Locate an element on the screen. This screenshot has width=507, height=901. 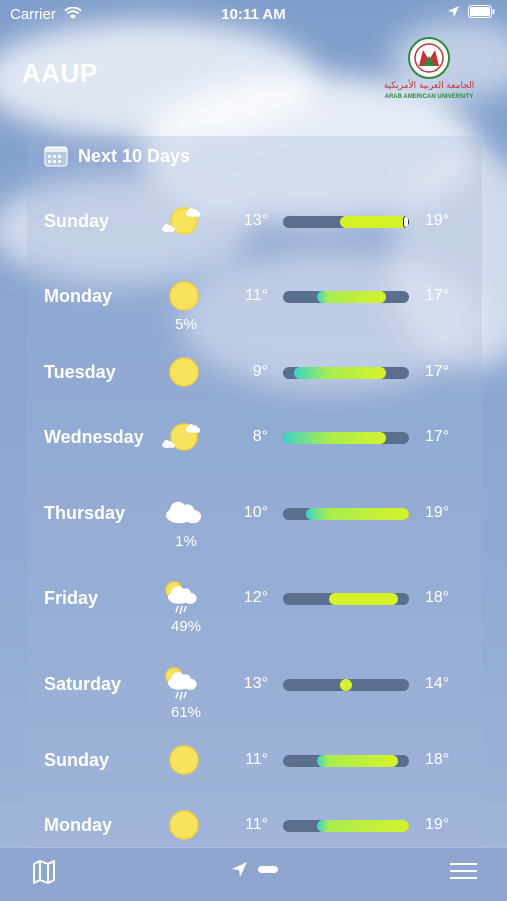
forecast-row: Tuesday 9° 17° is located at coordinates (253, 372).